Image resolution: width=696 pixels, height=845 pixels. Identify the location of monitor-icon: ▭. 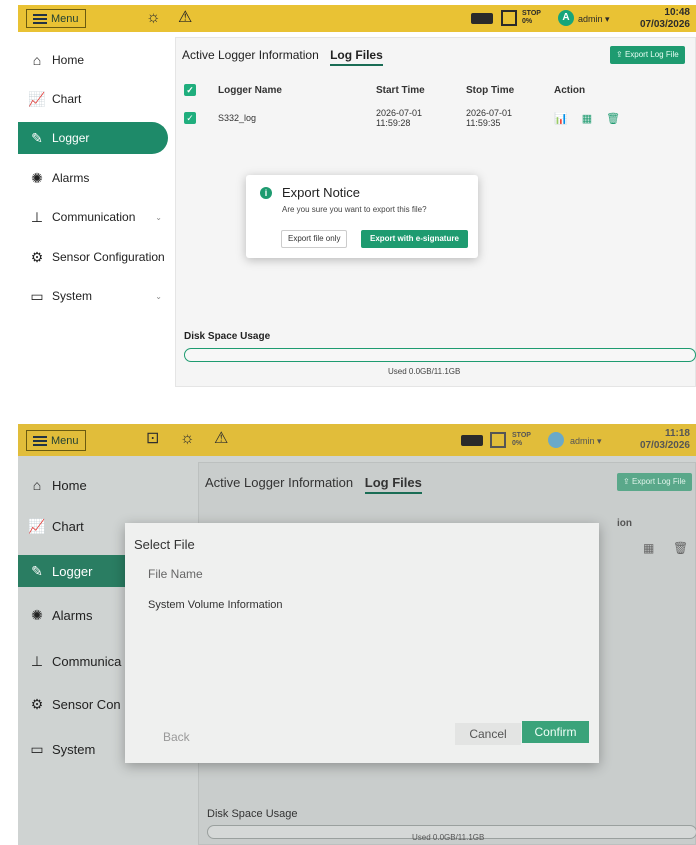
(37, 295).